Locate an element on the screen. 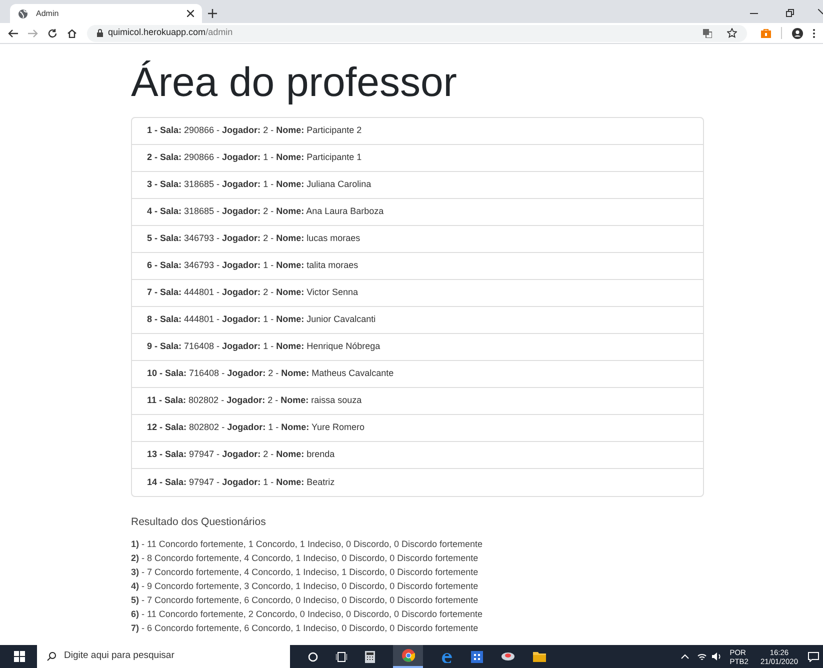  edge-logo-icon is located at coordinates (447, 656).